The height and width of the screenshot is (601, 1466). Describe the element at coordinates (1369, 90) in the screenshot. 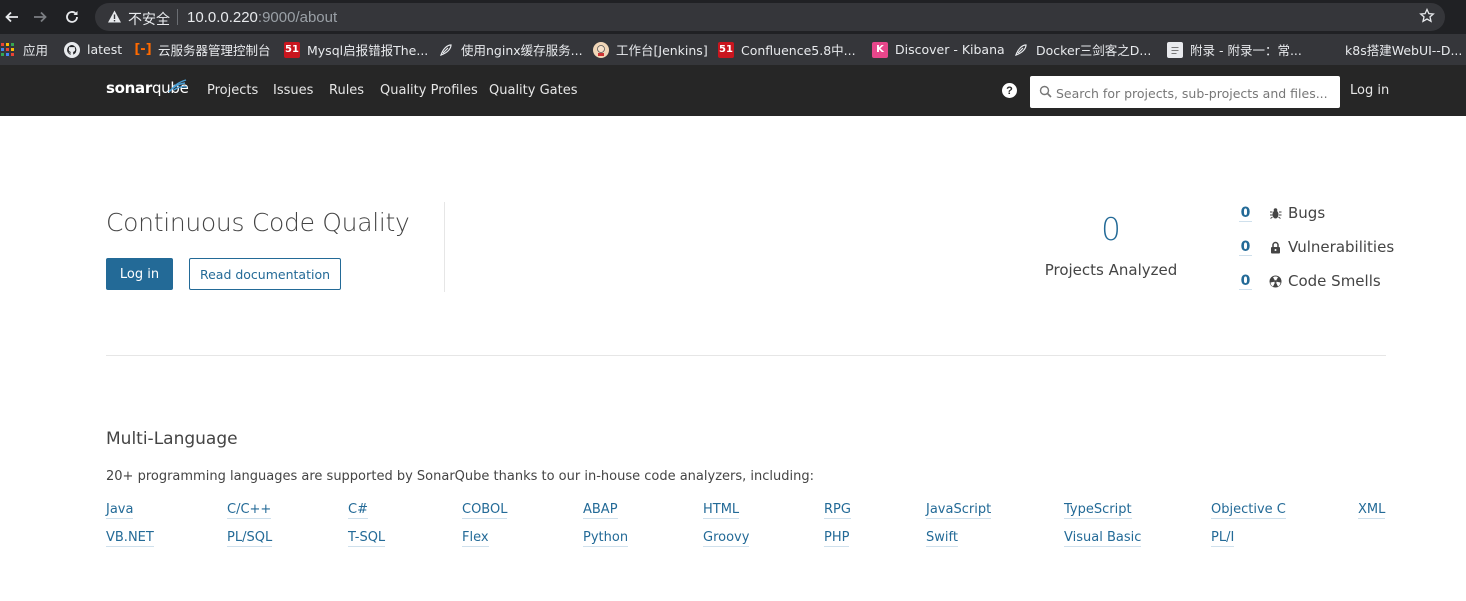

I see `nav-login-link: Log in` at that location.